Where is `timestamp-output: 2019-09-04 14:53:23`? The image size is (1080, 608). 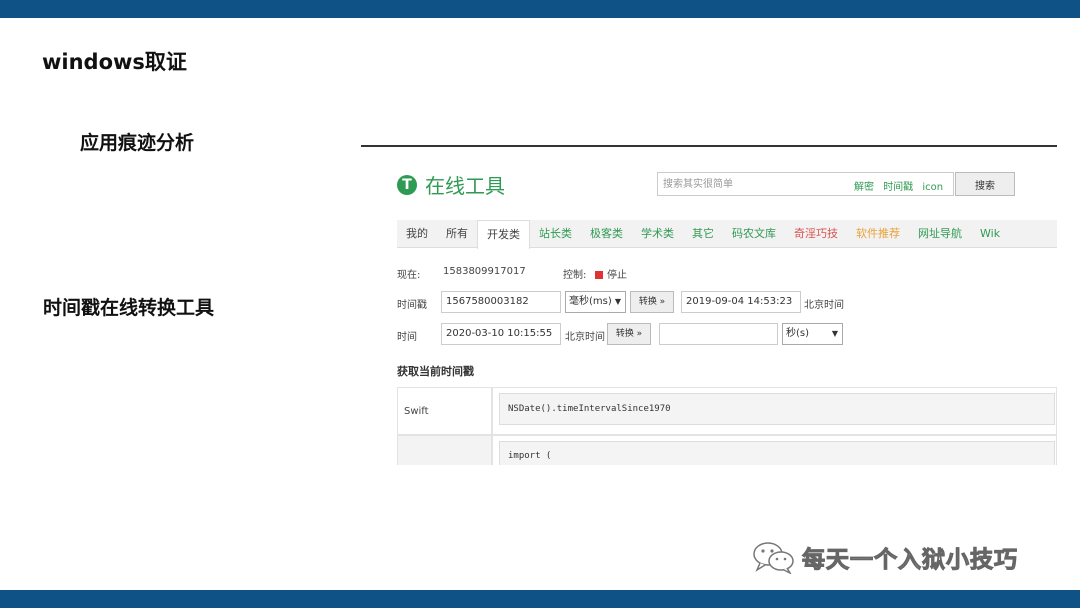
timestamp-output: 2019-09-04 14:53:23 is located at coordinates (741, 302).